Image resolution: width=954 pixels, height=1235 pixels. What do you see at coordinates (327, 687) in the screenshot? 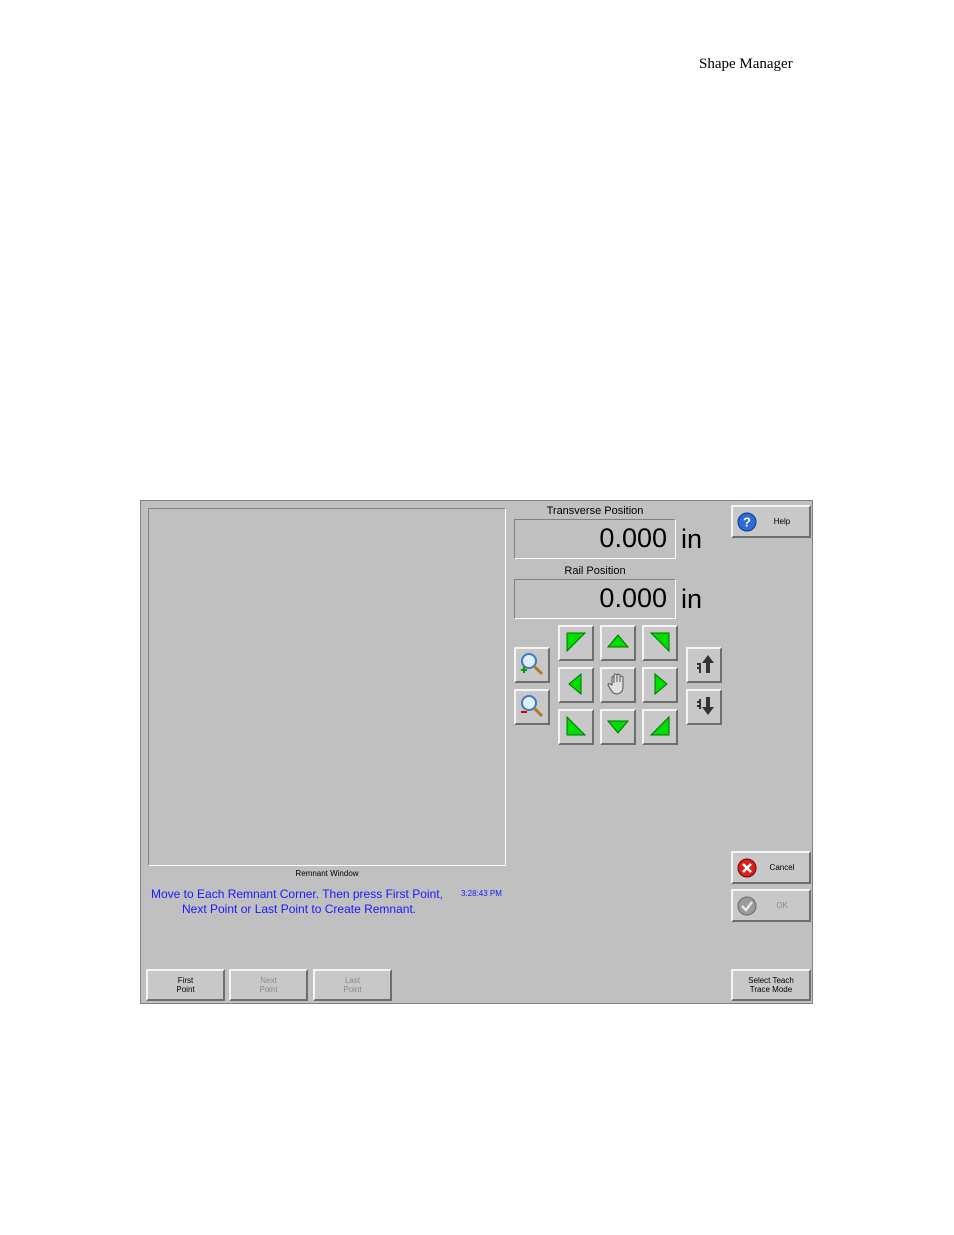
I see `remnant-window` at bounding box center [327, 687].